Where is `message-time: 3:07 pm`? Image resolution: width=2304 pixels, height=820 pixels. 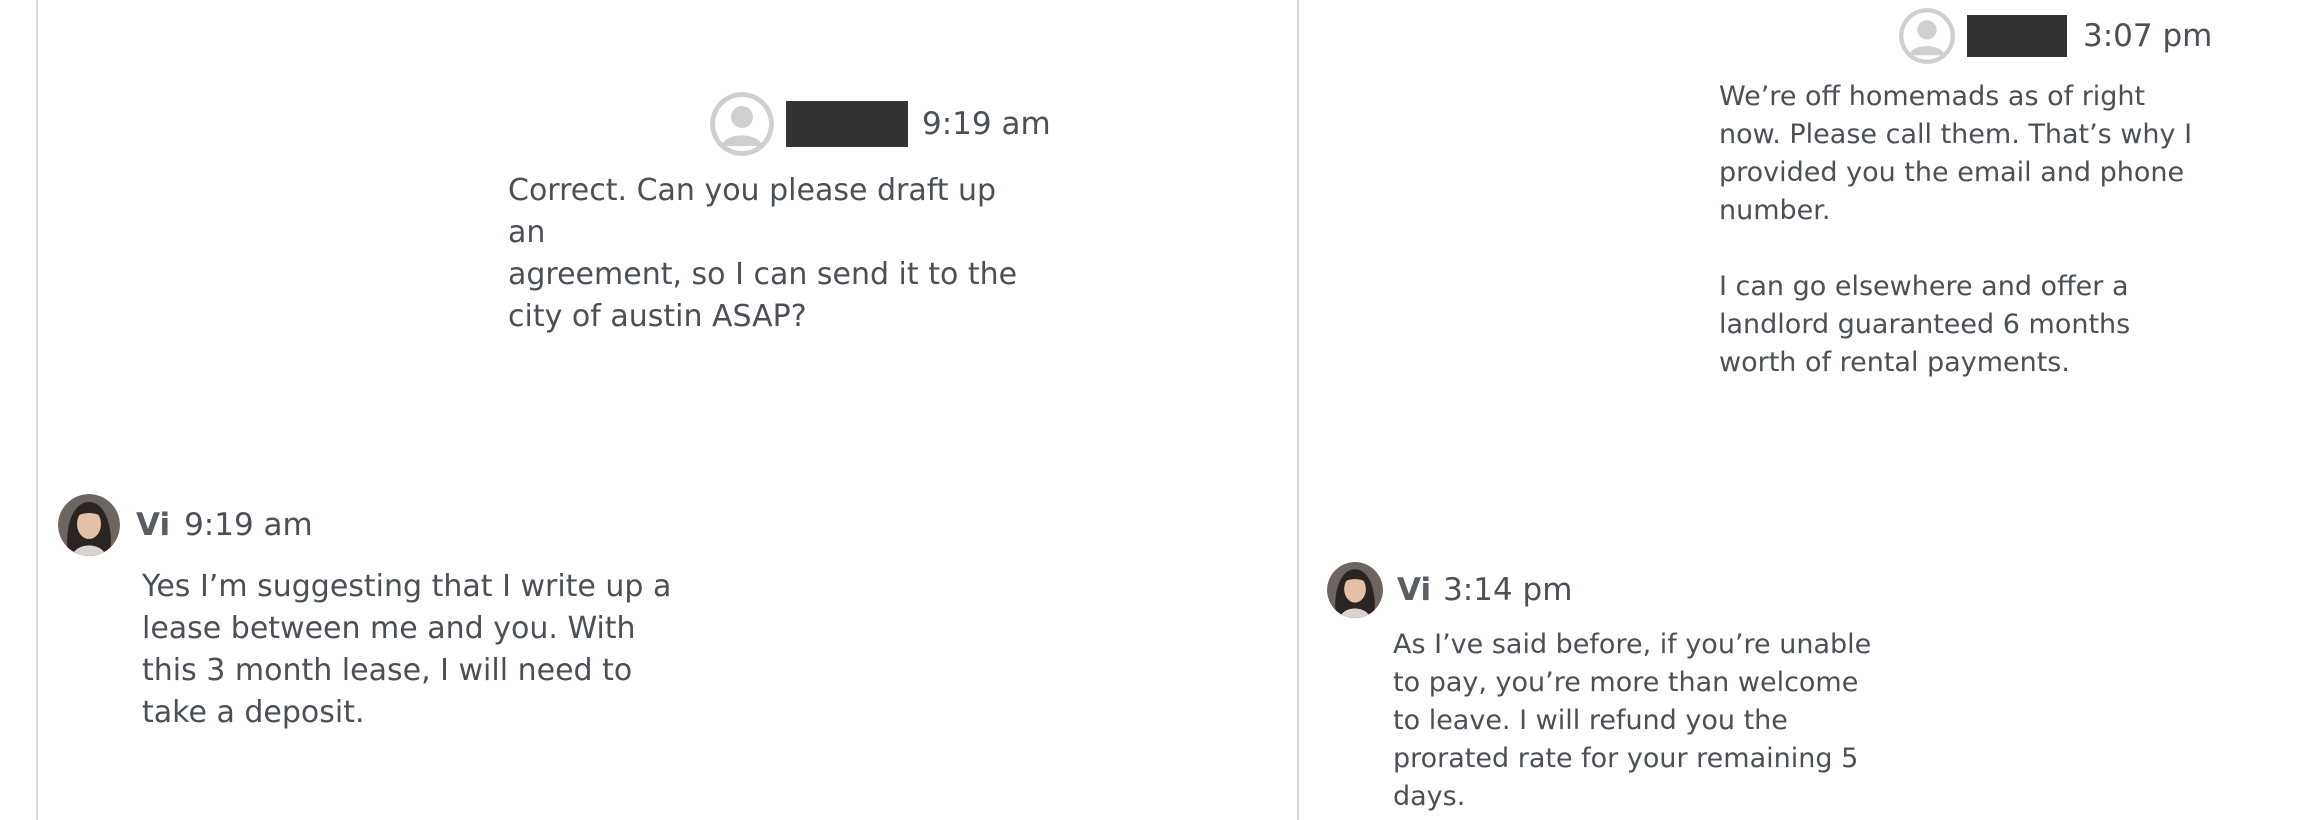
message-time: 3:07 pm is located at coordinates (2148, 36).